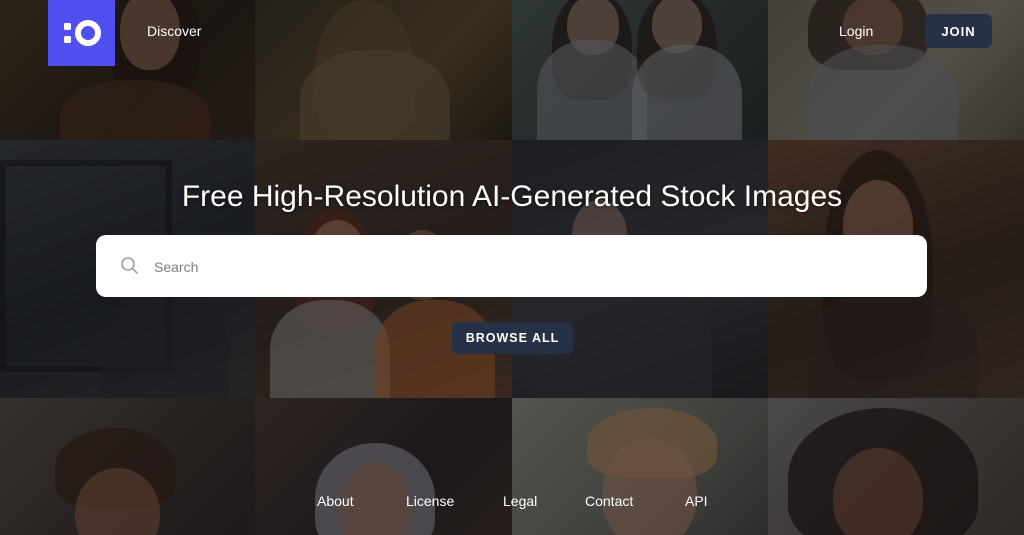 The width and height of the screenshot is (1024, 535). What do you see at coordinates (520, 501) in the screenshot?
I see `footer-link-legal: Legal` at bounding box center [520, 501].